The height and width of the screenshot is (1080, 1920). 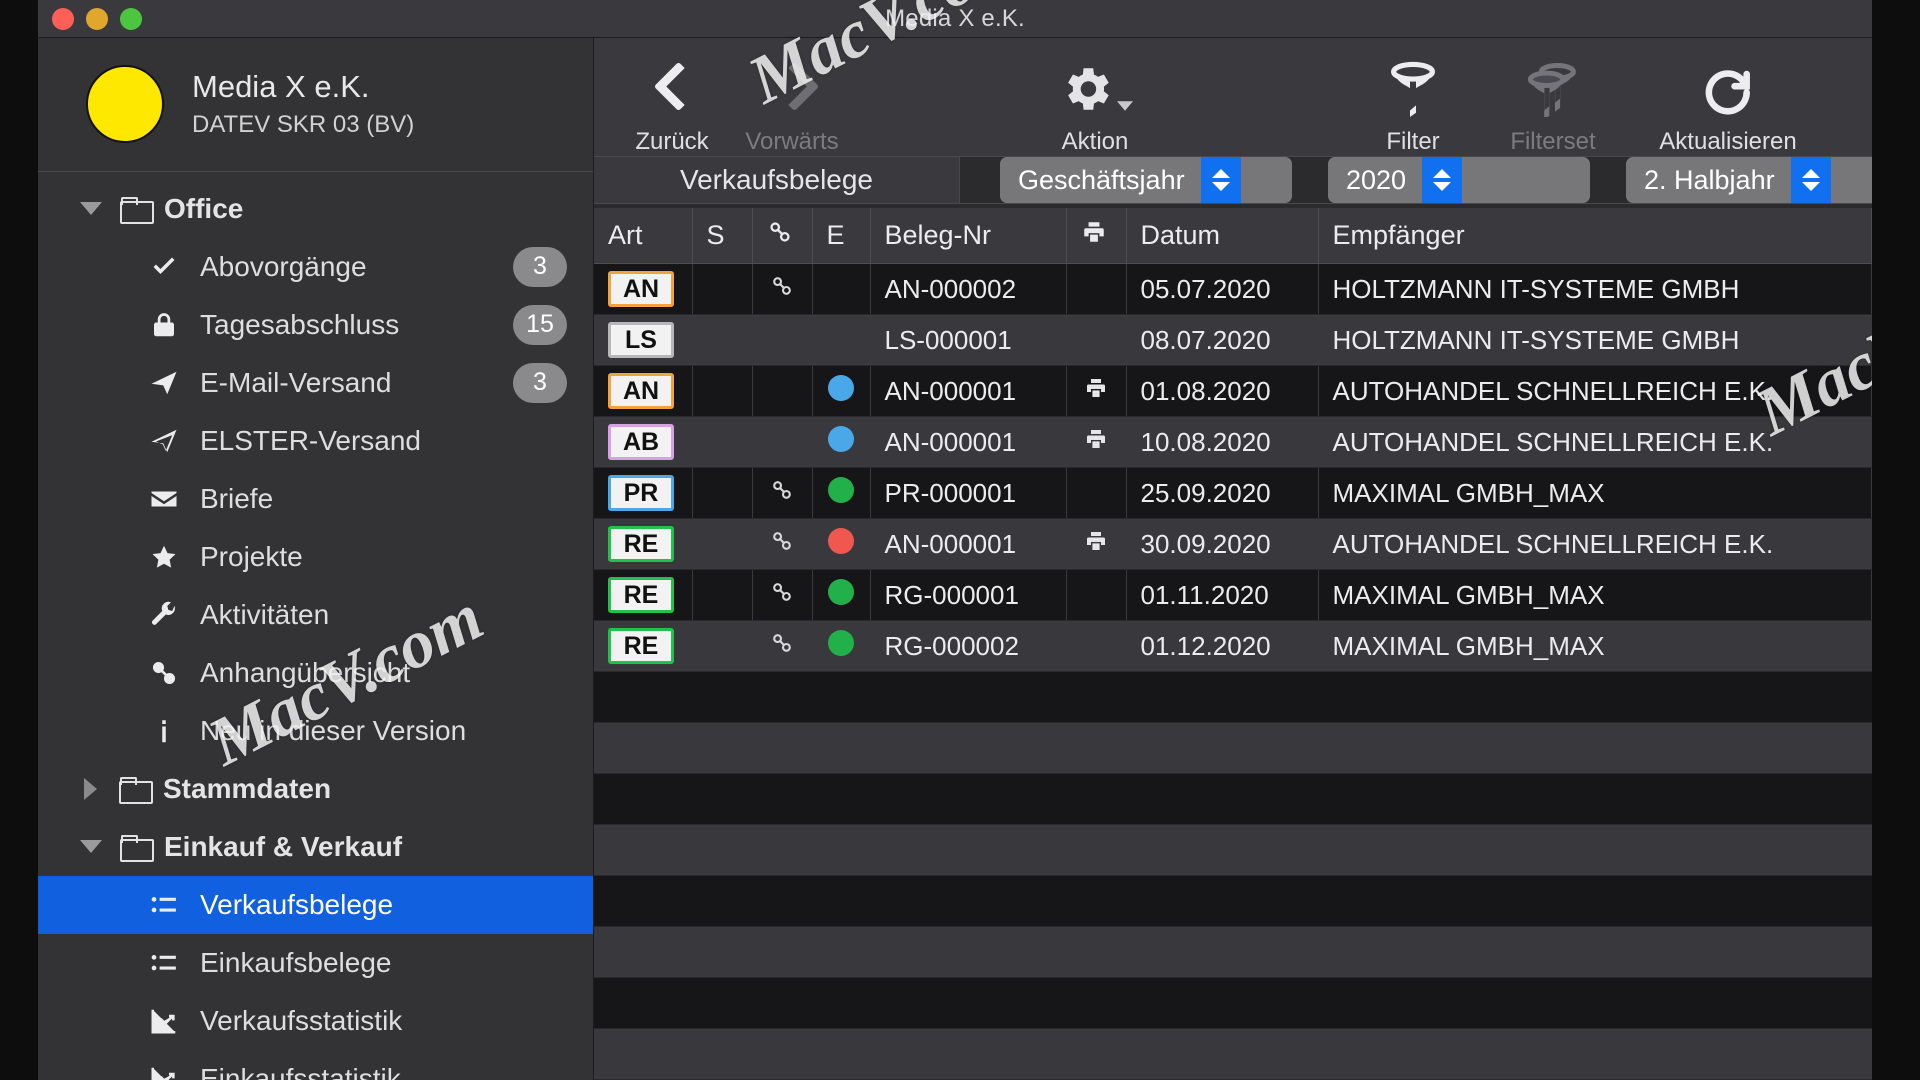 What do you see at coordinates (1222, 235) in the screenshot?
I see `column-header-datum: Datum` at bounding box center [1222, 235].